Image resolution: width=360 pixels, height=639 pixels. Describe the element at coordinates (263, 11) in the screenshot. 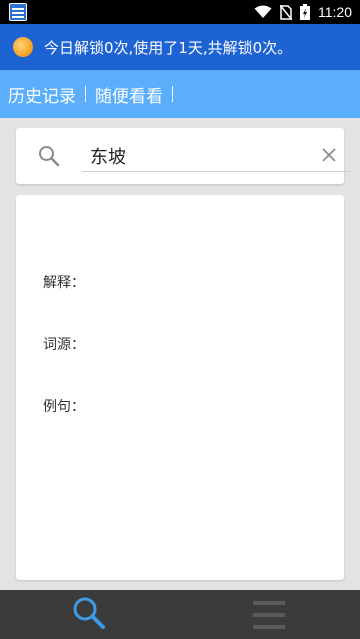

I see `wifi-icon` at that location.